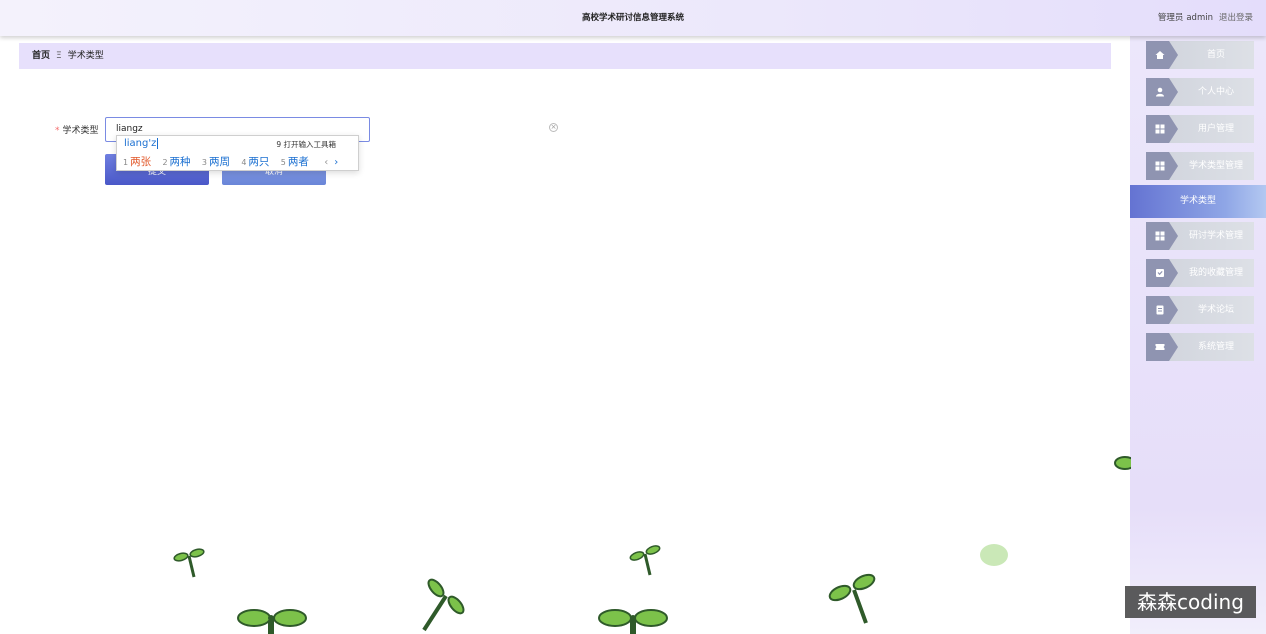  What do you see at coordinates (1215, 129) in the screenshot?
I see `sidebar-item-label: 用户管理` at bounding box center [1215, 129].